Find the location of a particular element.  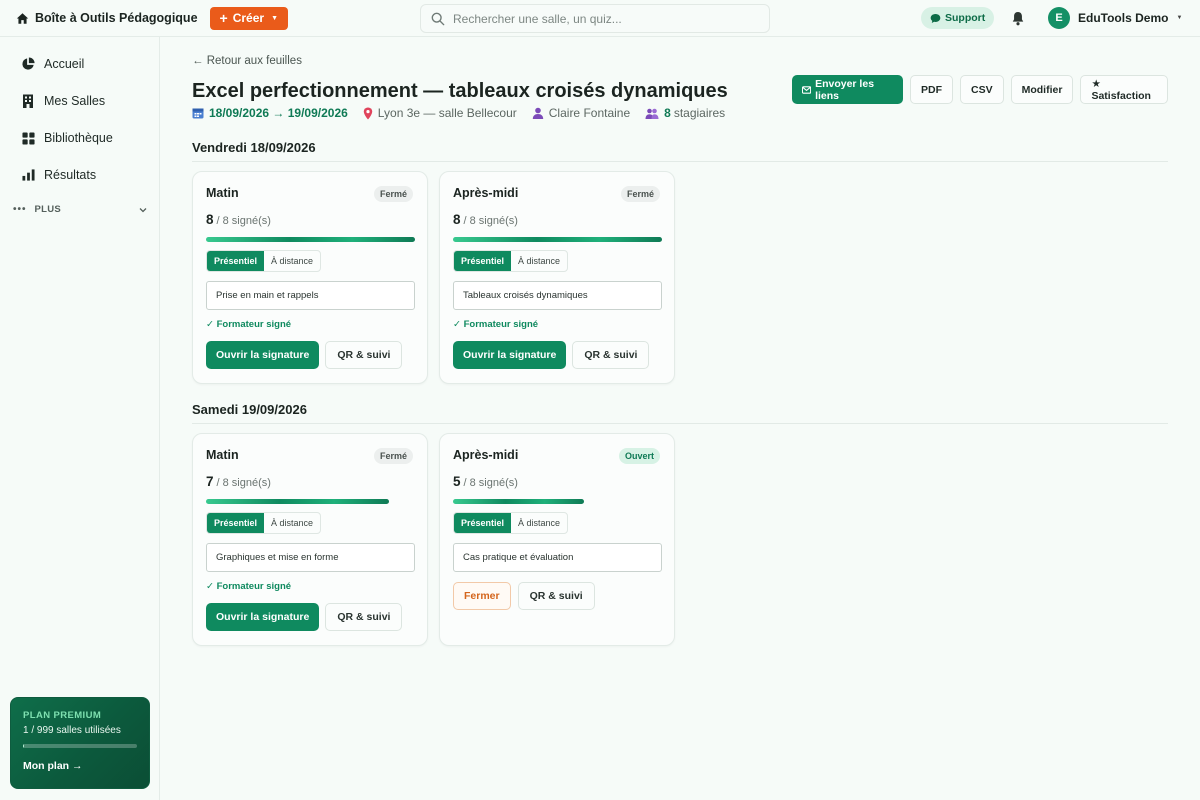

calendar-icon is located at coordinates (198, 113).